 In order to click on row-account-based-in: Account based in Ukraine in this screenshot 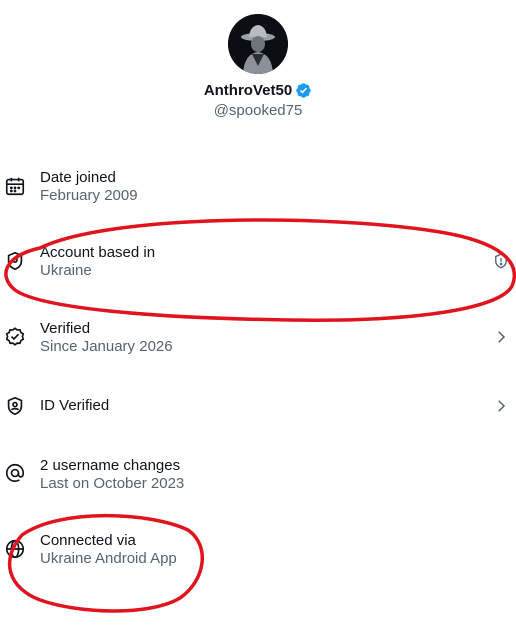, I will do `click(258, 265)`.